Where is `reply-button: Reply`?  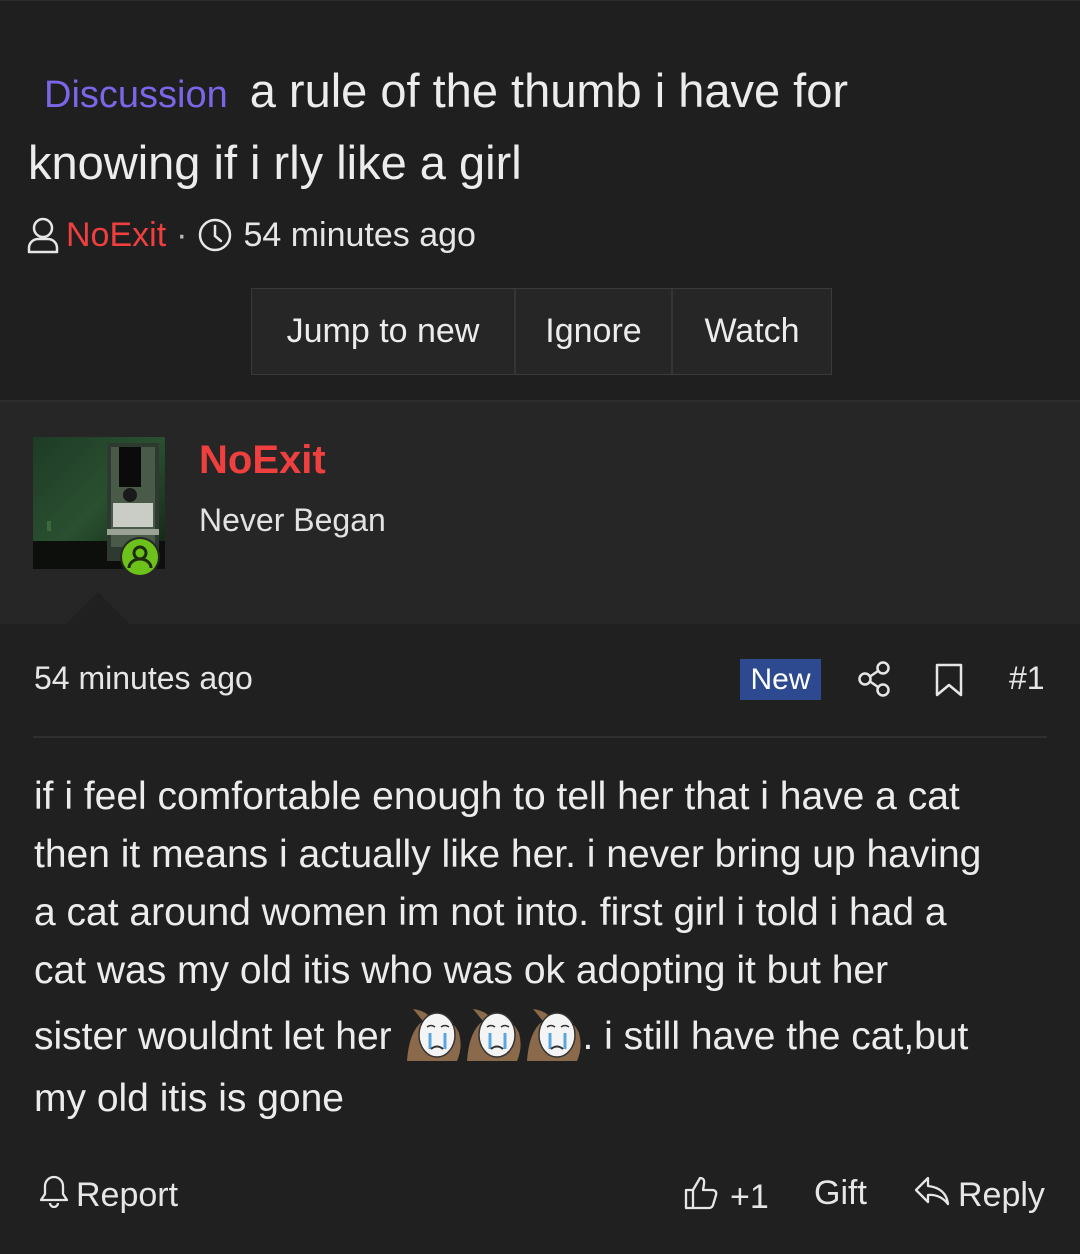 reply-button: Reply is located at coordinates (978, 1195).